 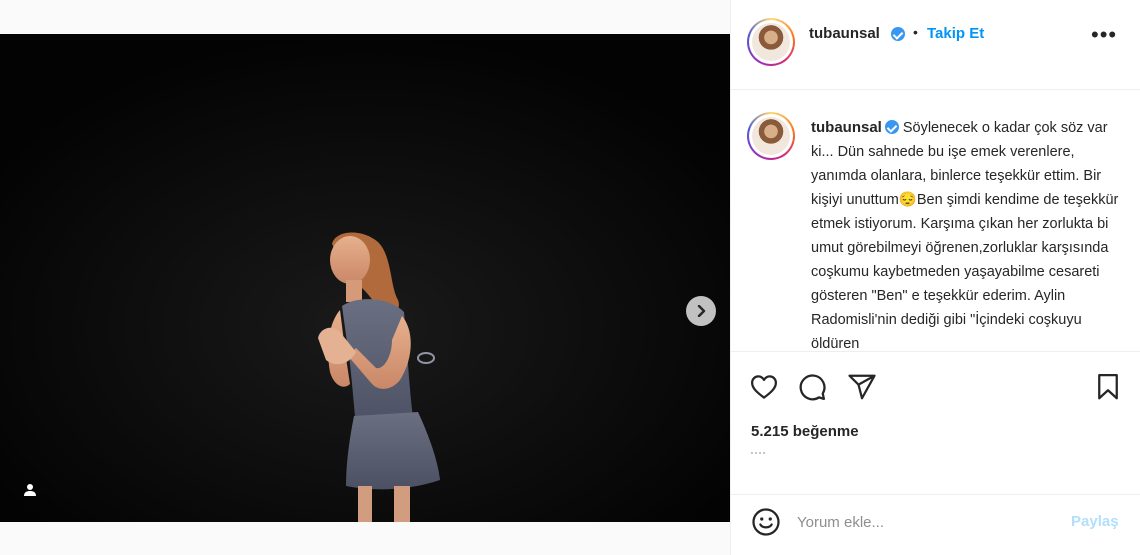 What do you see at coordinates (771, 42) in the screenshot?
I see `author-avatar` at bounding box center [771, 42].